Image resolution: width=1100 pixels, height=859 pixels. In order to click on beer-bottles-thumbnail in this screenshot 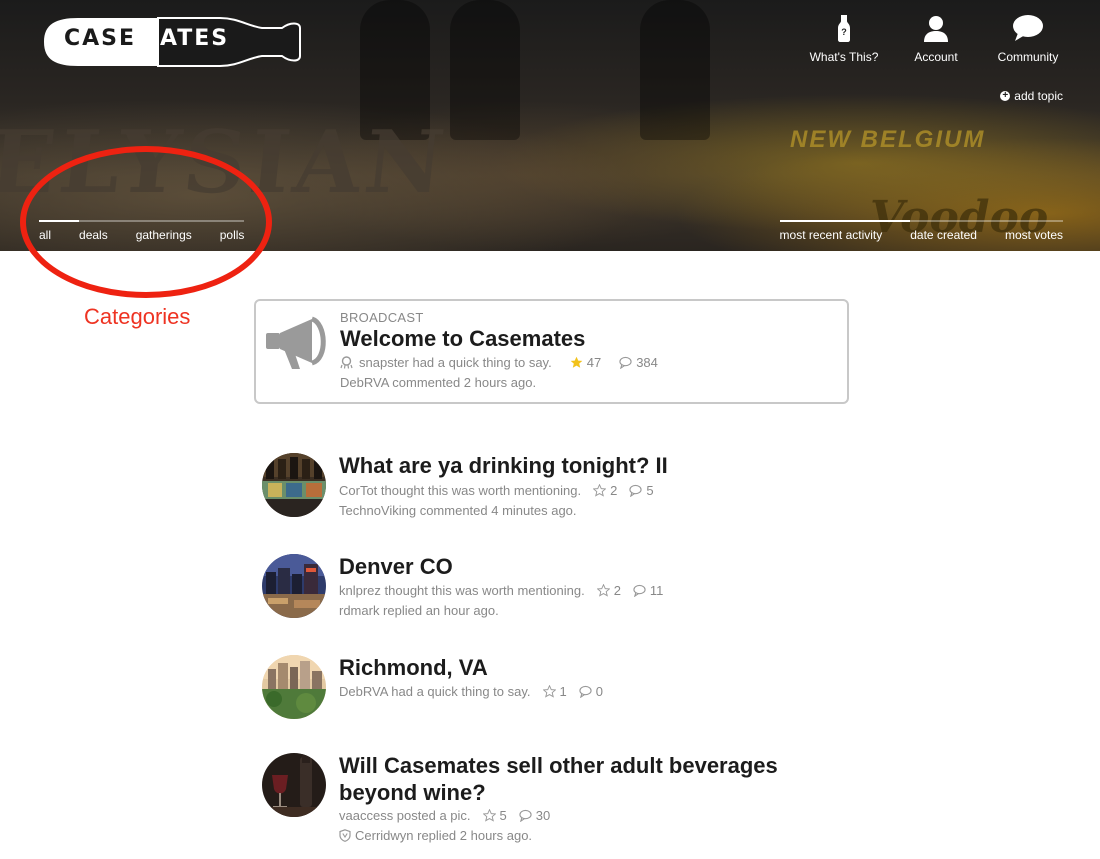, I will do `click(294, 485)`.